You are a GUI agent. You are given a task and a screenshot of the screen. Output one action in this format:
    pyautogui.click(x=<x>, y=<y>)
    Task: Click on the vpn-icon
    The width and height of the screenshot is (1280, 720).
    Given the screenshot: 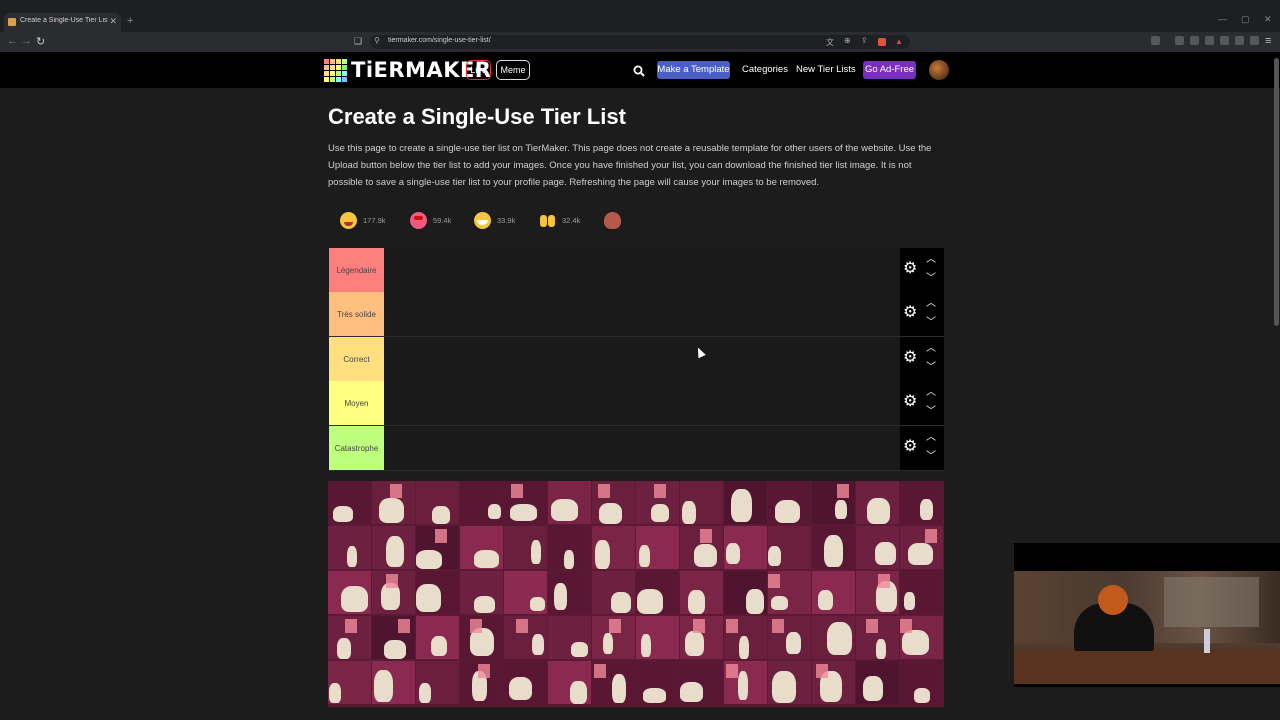 What is the action you would take?
    pyautogui.click(x=1254, y=40)
    